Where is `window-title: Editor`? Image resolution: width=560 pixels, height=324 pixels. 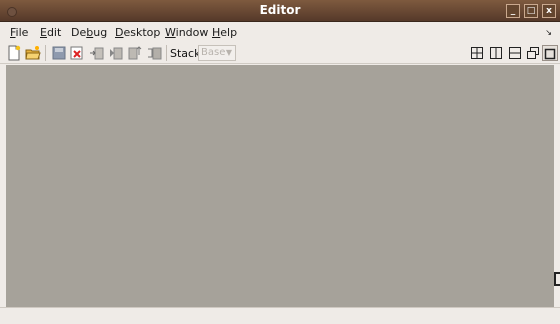 window-title: Editor is located at coordinates (280, 10).